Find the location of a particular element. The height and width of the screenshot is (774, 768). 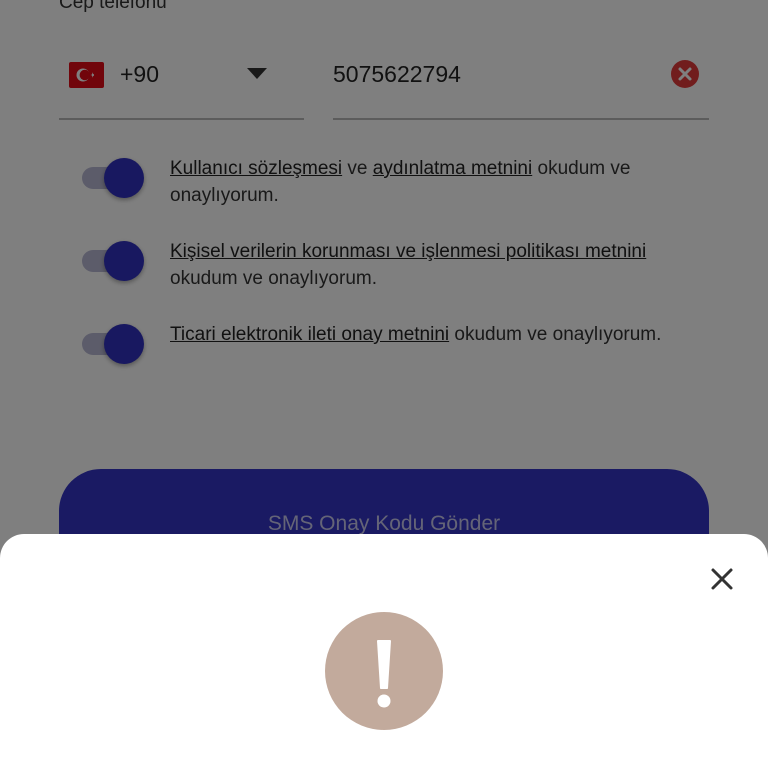

close-icon is located at coordinates (722, 579).